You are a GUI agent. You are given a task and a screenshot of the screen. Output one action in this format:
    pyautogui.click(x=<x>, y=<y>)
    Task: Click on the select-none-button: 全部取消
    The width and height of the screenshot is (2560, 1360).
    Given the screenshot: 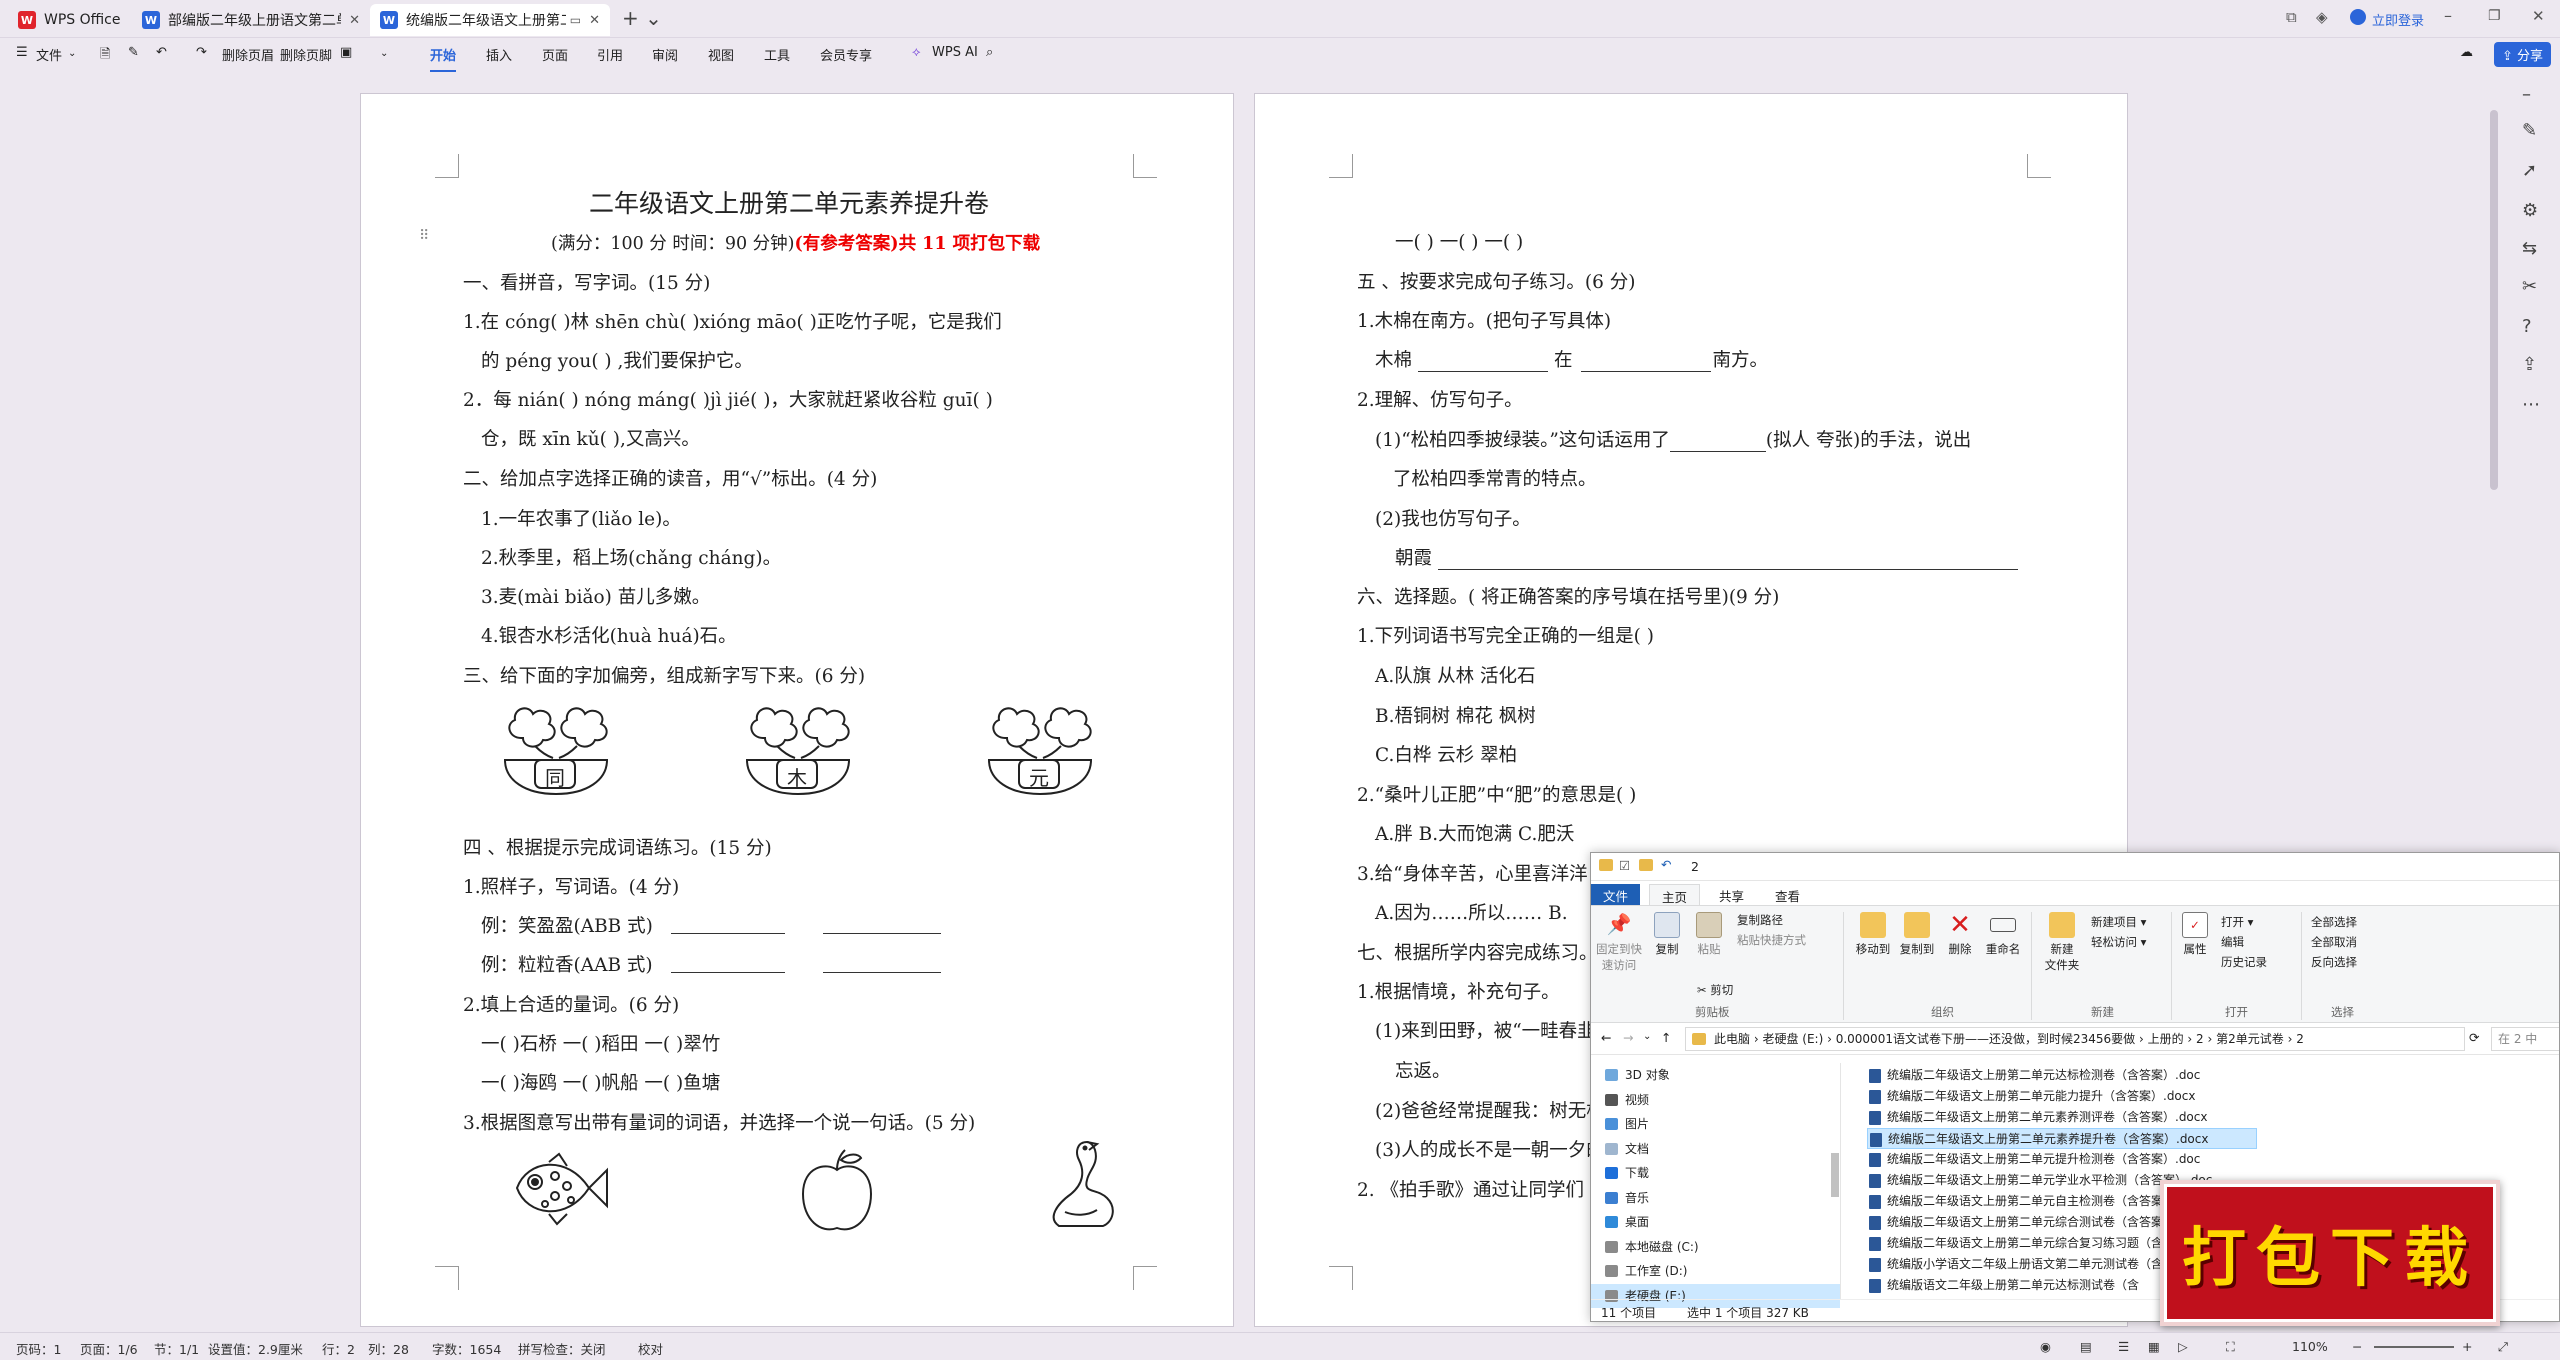 What is the action you would take?
    pyautogui.click(x=2334, y=942)
    